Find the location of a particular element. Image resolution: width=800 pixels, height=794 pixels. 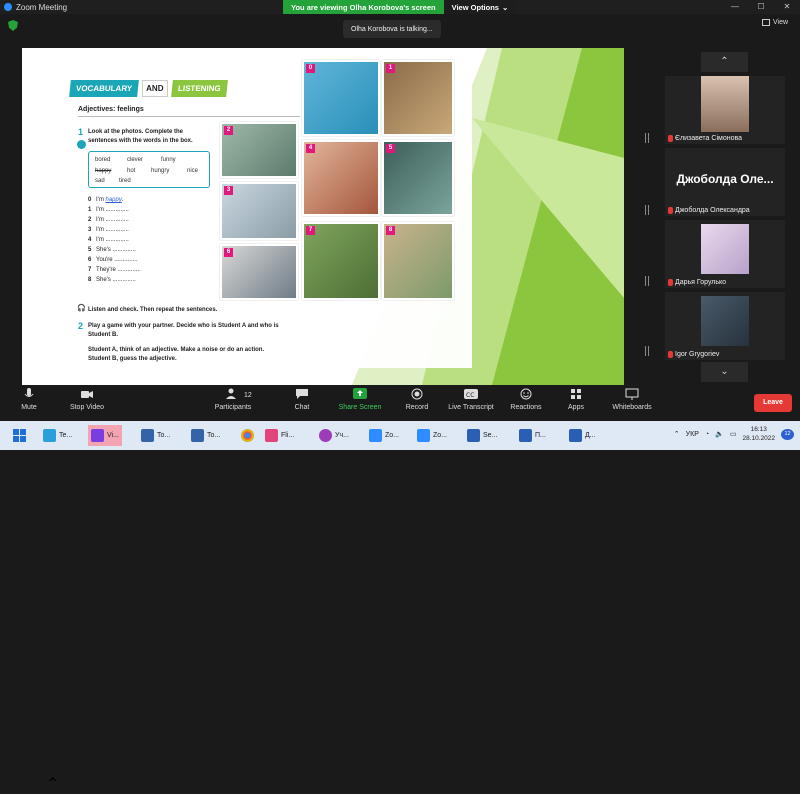

taskbar-item is located at coordinates (247, 435).